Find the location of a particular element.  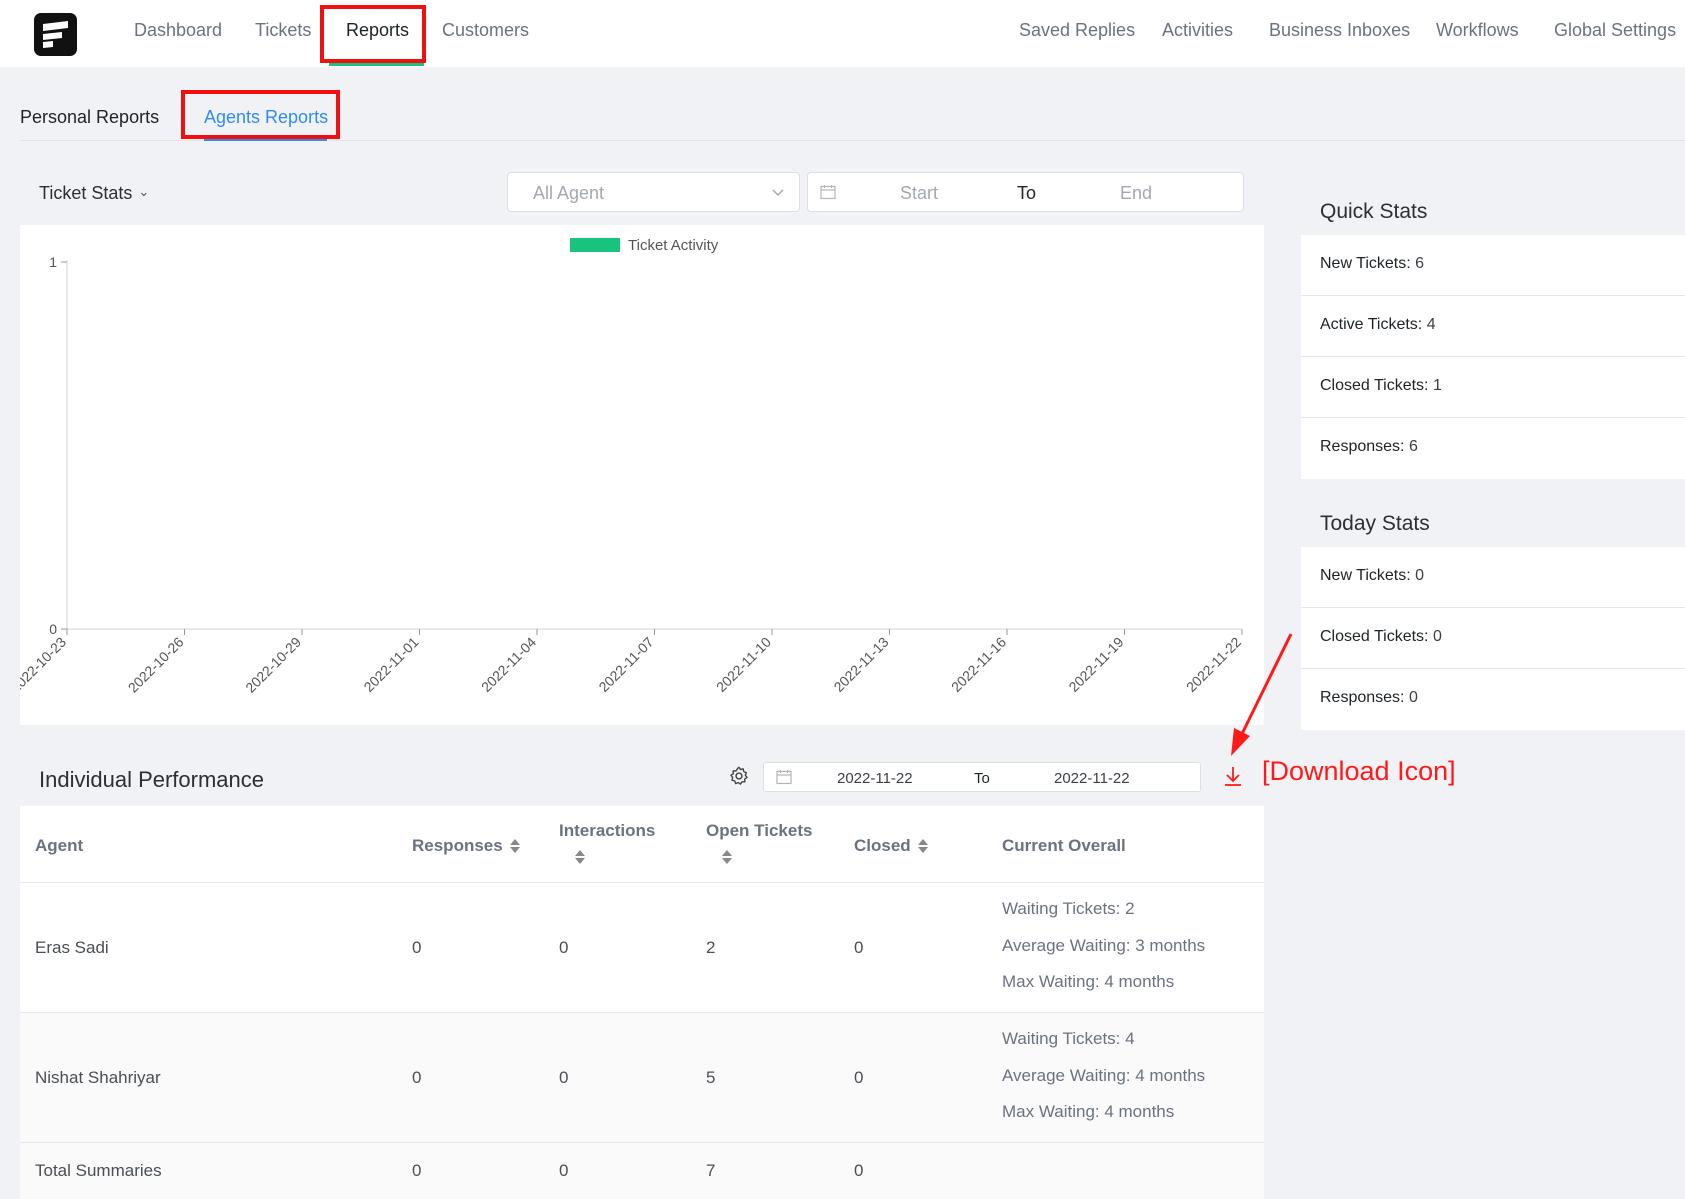

gear-icon is located at coordinates (739, 776).